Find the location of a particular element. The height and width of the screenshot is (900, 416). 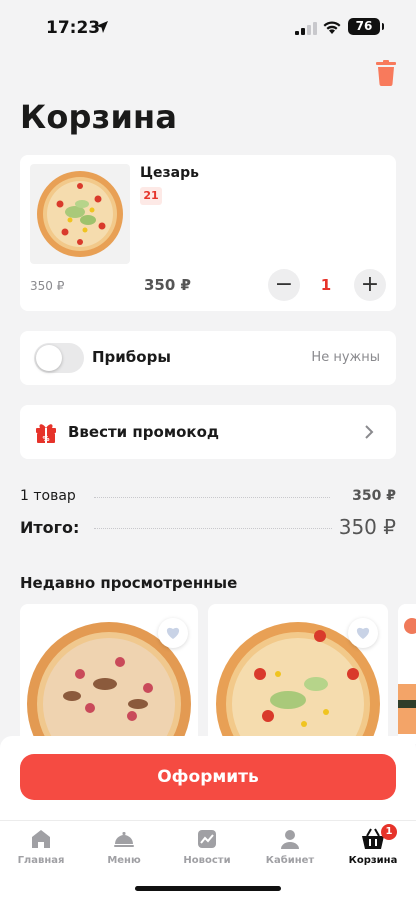

increase-quantity-button: + is located at coordinates (370, 285).